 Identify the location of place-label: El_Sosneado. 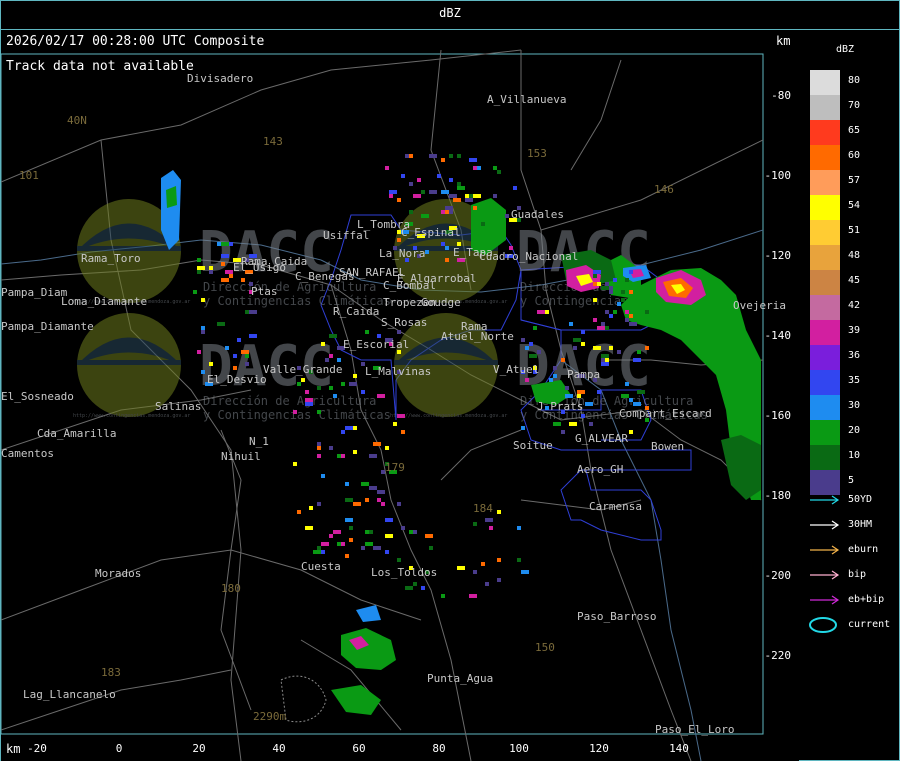
(37, 396).